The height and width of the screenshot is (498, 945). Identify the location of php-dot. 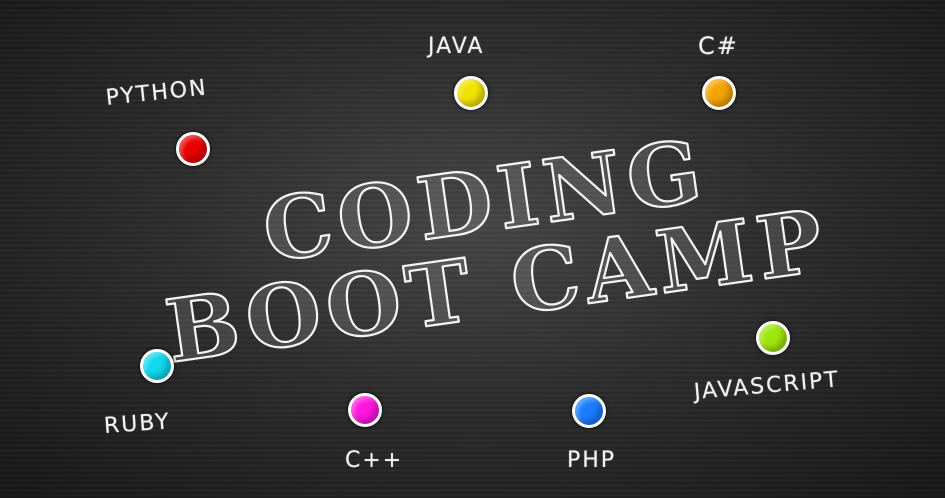
(589, 411).